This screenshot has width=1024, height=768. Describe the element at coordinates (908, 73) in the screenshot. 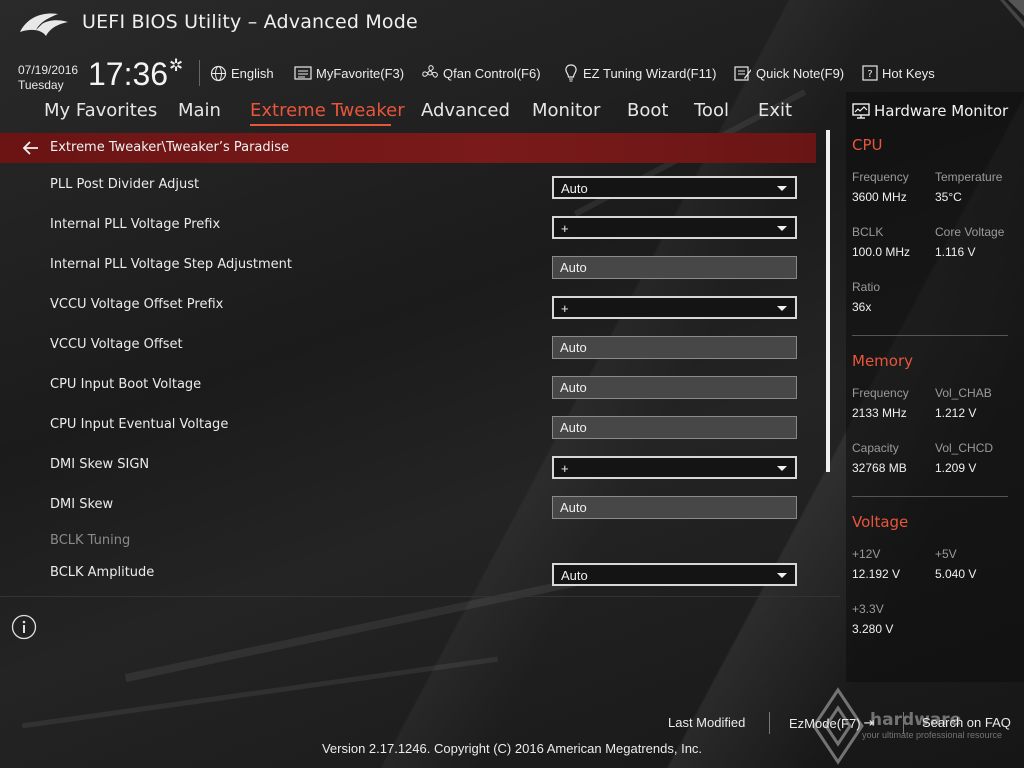

I see `hot-keys-label: Hot Keys` at that location.